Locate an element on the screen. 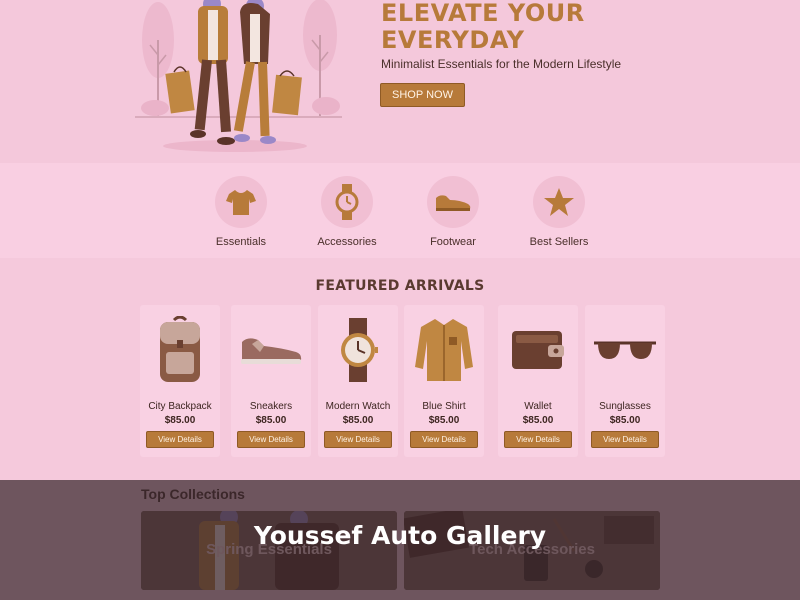  sunglasses-icon is located at coordinates (625, 350).